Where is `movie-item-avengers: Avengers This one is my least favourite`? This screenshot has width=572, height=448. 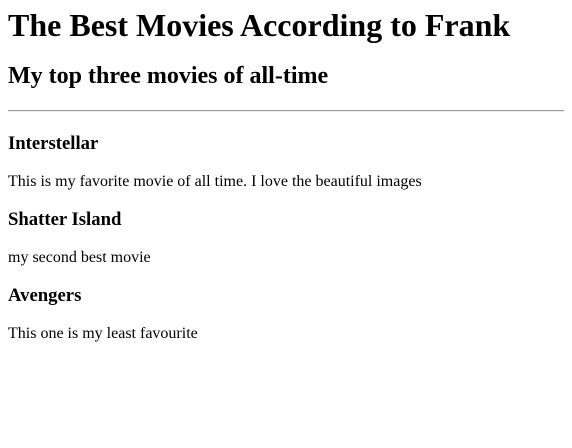 movie-item-avengers: Avengers This one is my least favourite is located at coordinates (286, 314).